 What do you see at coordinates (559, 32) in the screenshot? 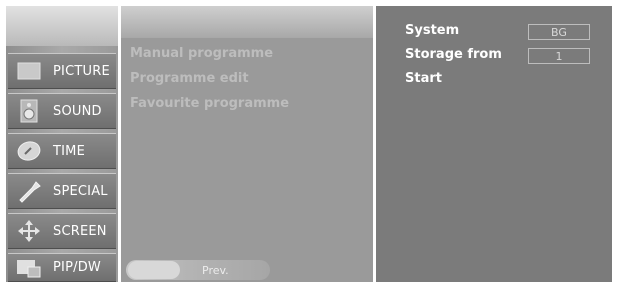
I see `system-value-field: BG` at bounding box center [559, 32].